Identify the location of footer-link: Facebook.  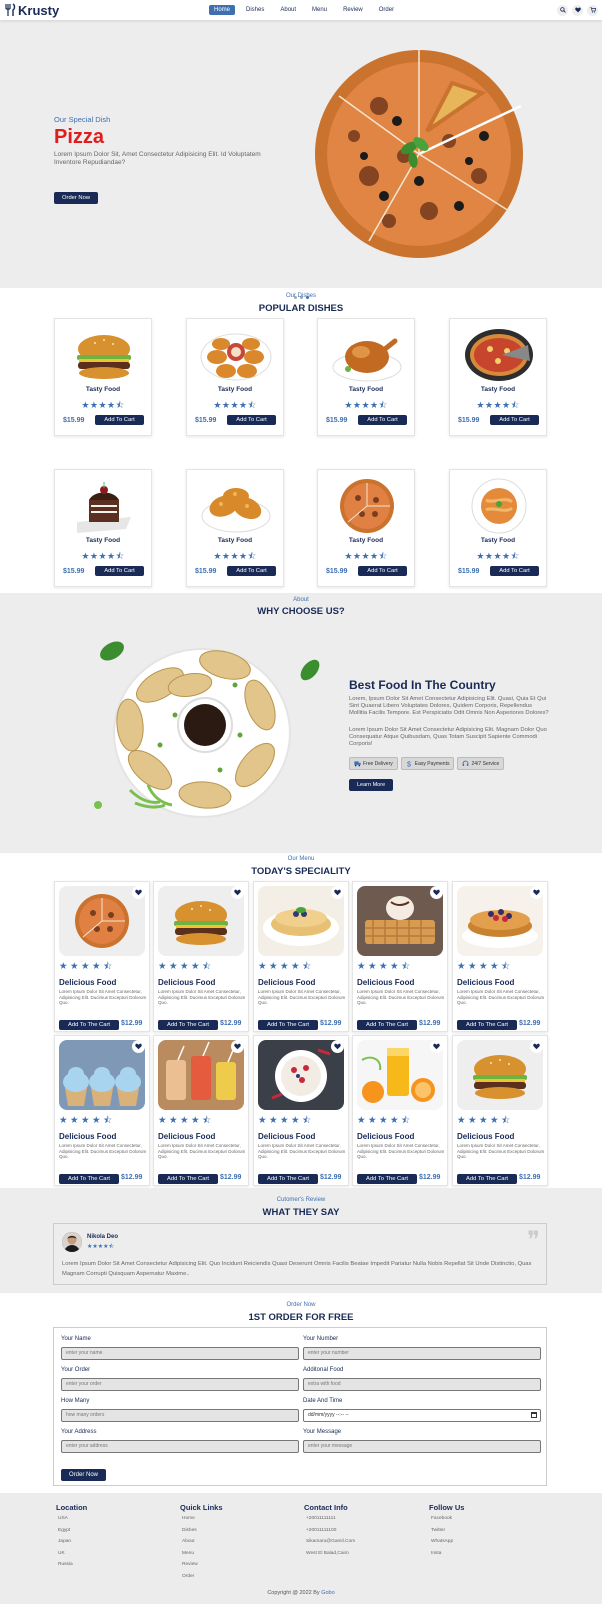
(446, 1522).